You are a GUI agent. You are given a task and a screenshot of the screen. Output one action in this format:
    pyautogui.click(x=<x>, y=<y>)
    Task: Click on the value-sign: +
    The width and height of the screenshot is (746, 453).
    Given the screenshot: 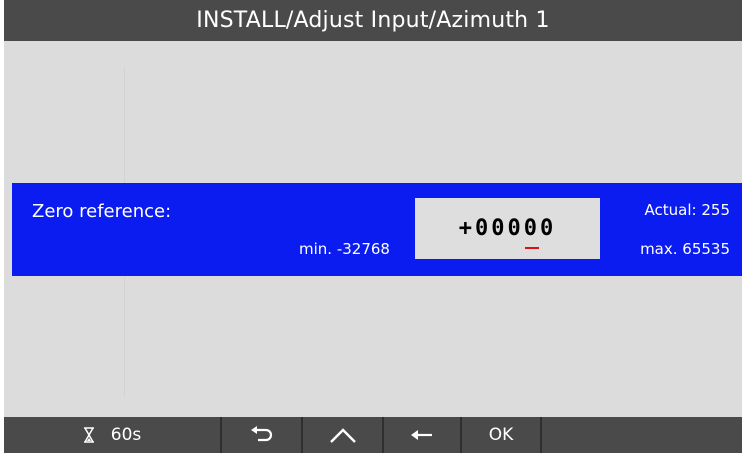 What is the action you would take?
    pyautogui.click(x=466, y=228)
    